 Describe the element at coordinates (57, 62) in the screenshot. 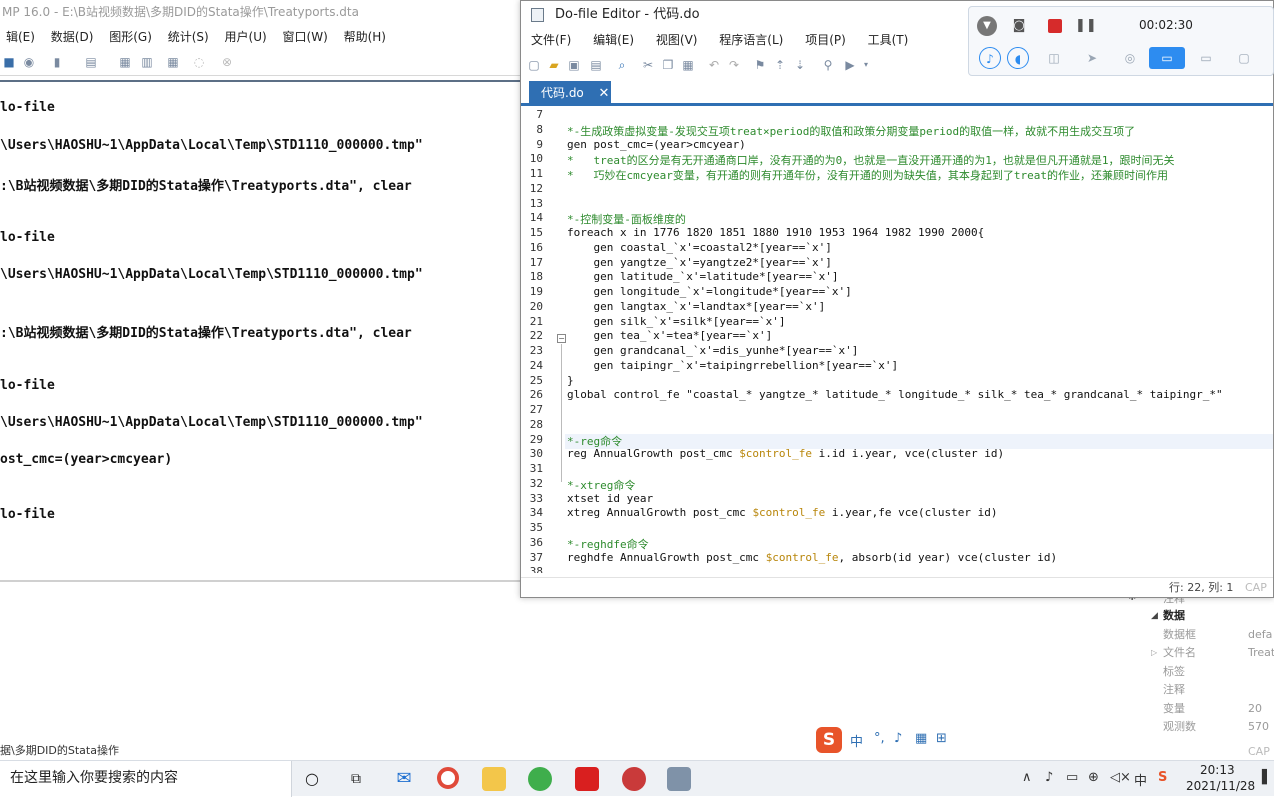

I see `graph-icon: ▮` at that location.